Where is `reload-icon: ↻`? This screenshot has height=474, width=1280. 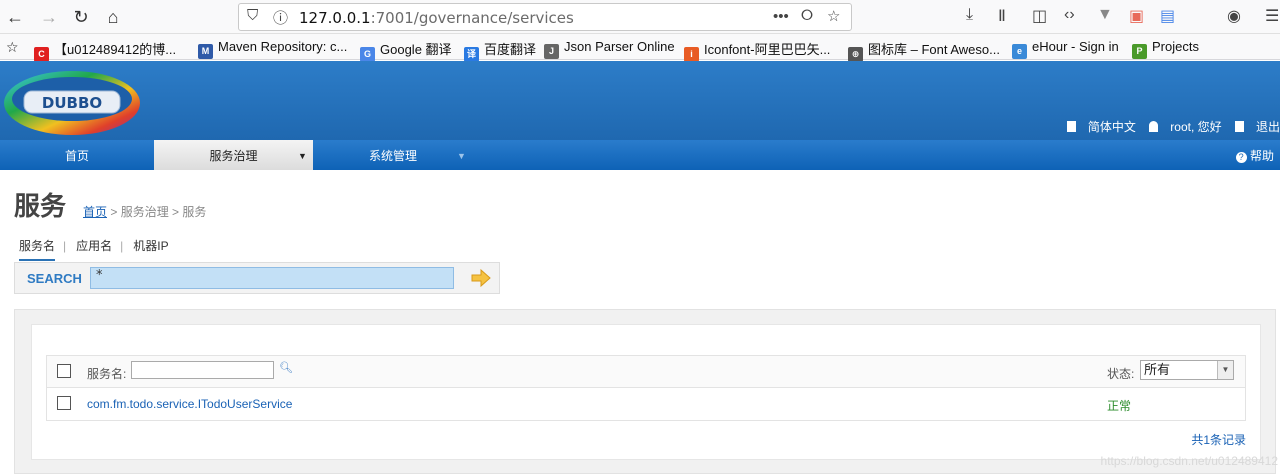 reload-icon: ↻ is located at coordinates (81, 17).